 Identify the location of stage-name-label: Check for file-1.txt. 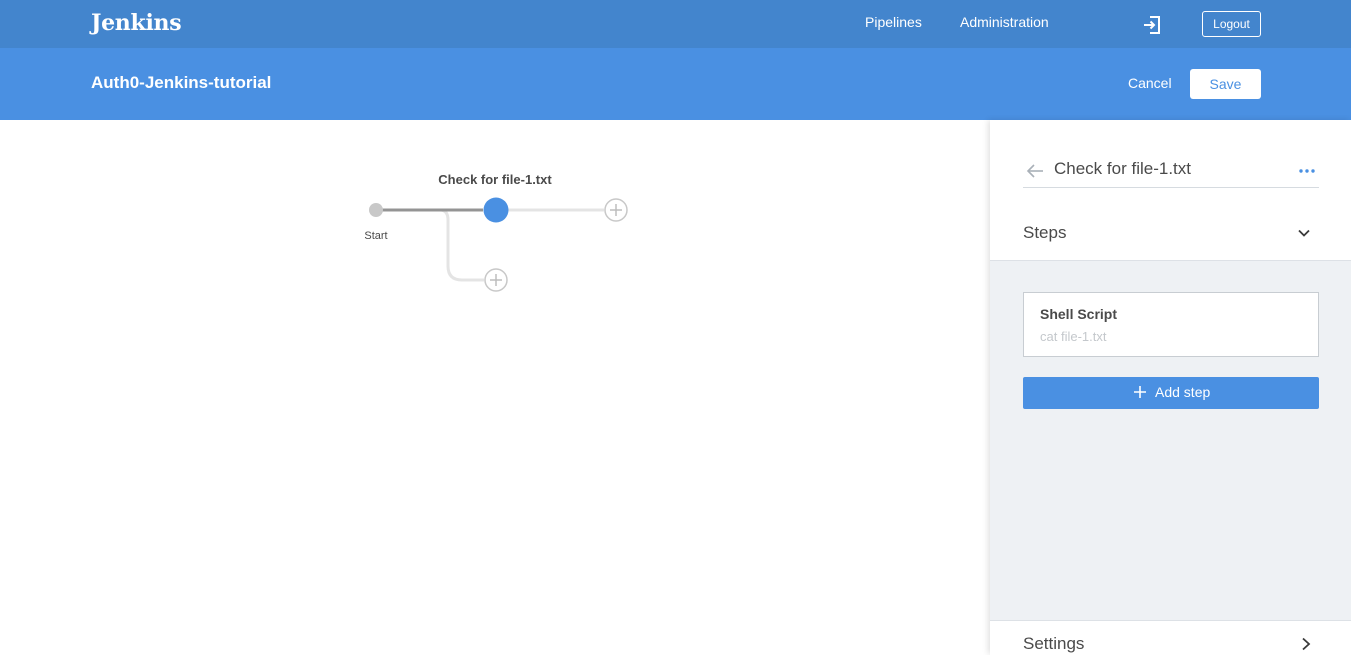
(495, 179).